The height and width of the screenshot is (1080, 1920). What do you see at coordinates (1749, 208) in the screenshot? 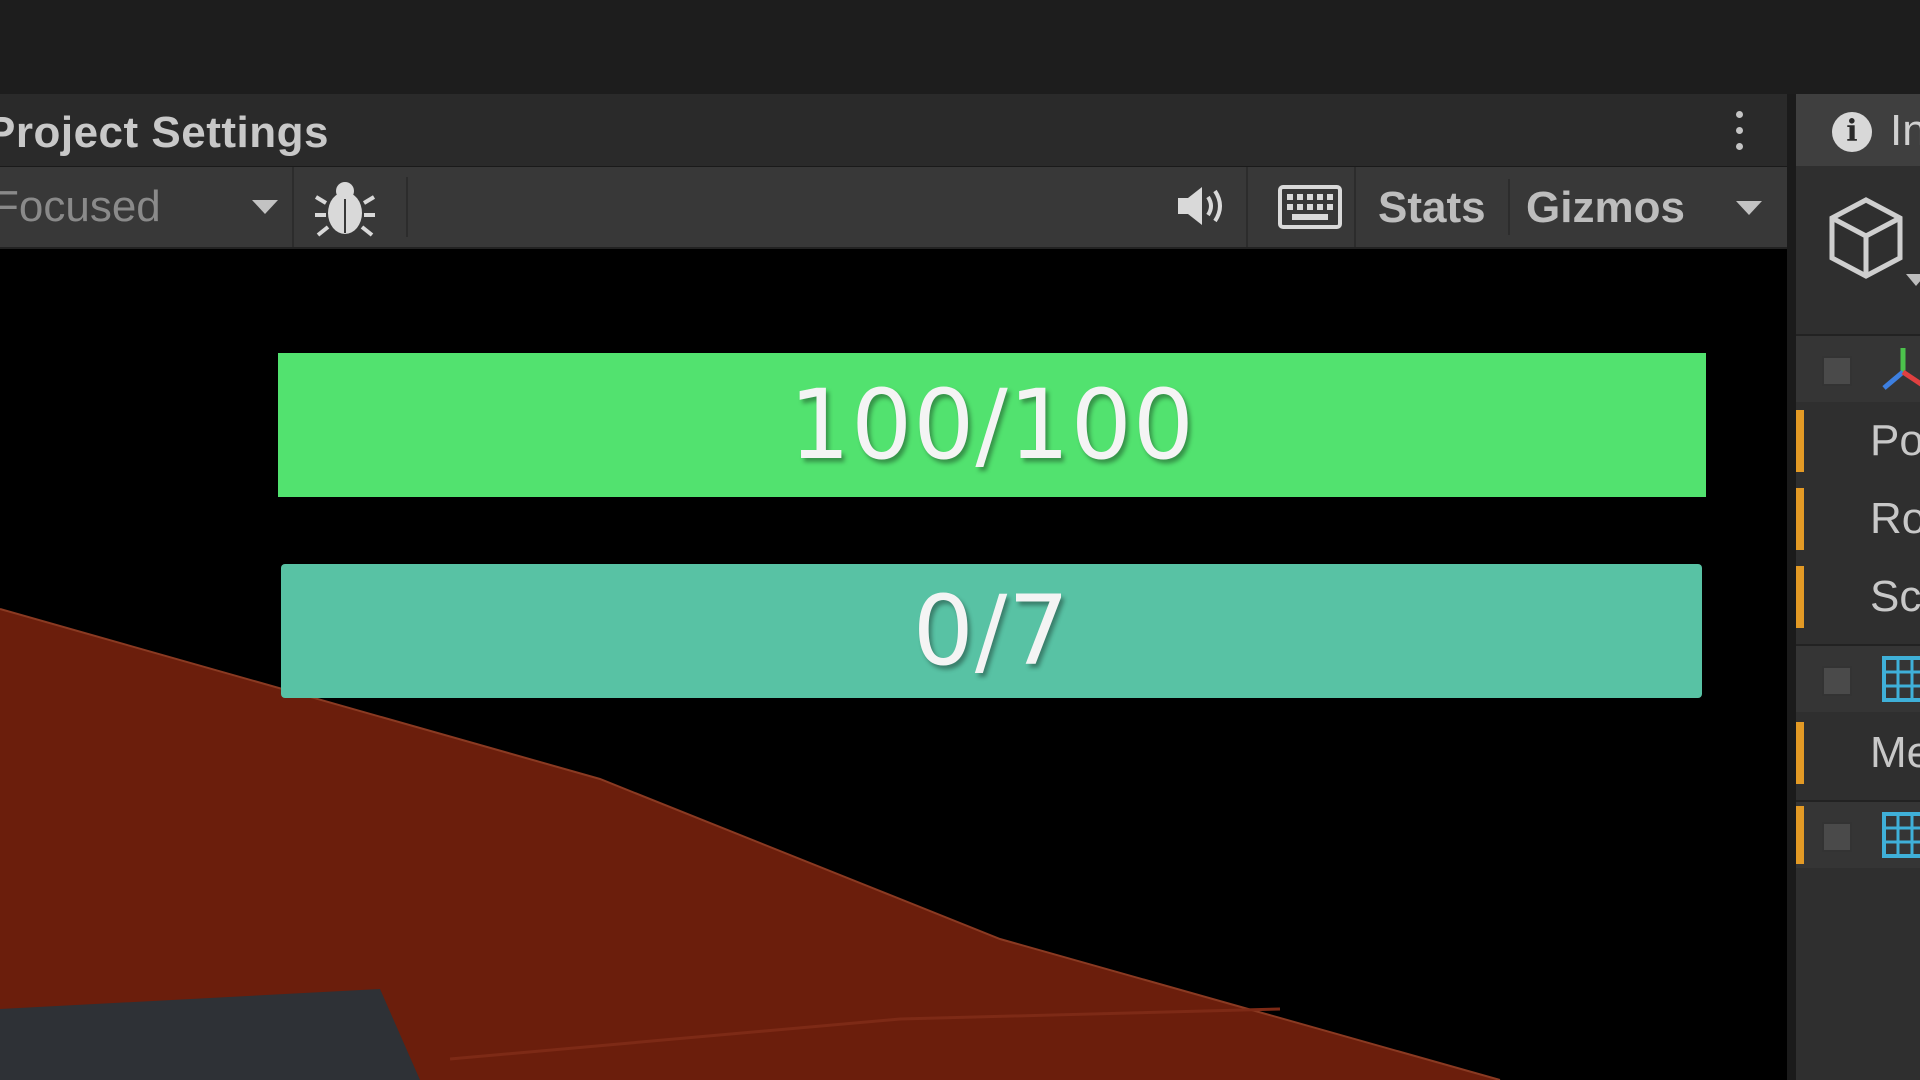
I see `gizmos-dropdown-chevron-icon` at bounding box center [1749, 208].